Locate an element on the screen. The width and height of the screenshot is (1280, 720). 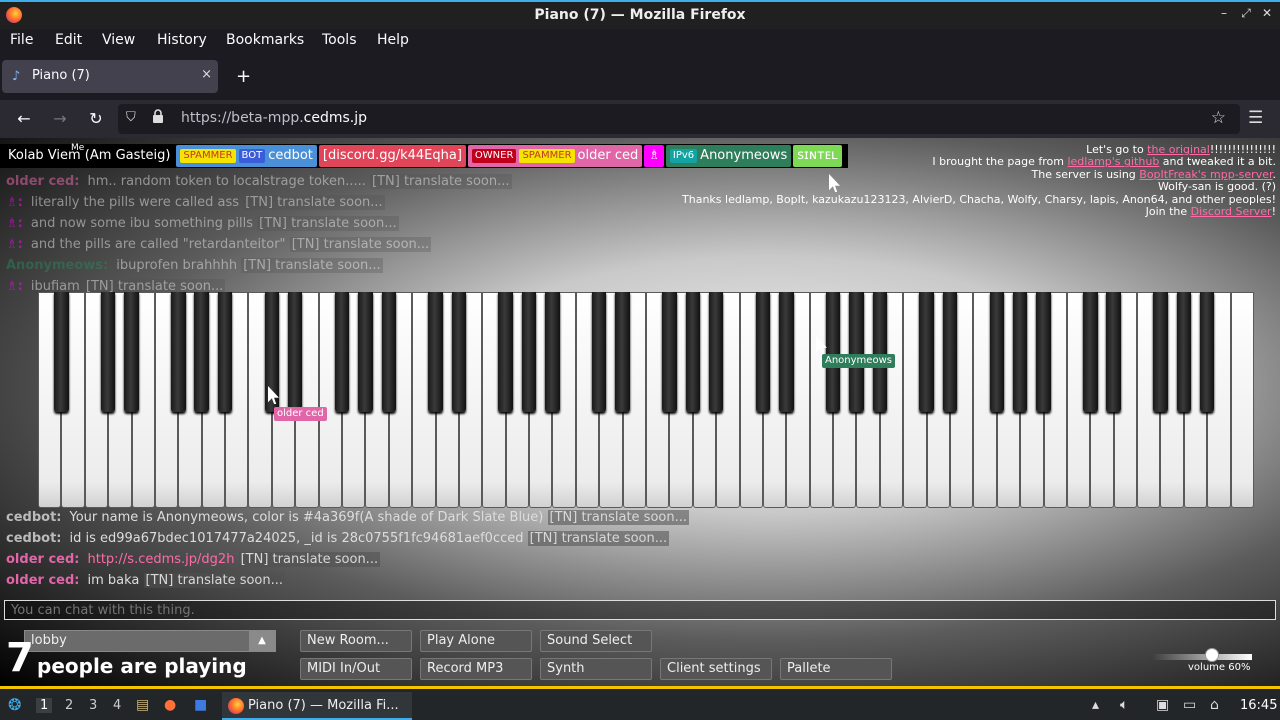
url-bar: ⛉ https://beta-mpp.cedms.jp ☆ is located at coordinates (679, 119).